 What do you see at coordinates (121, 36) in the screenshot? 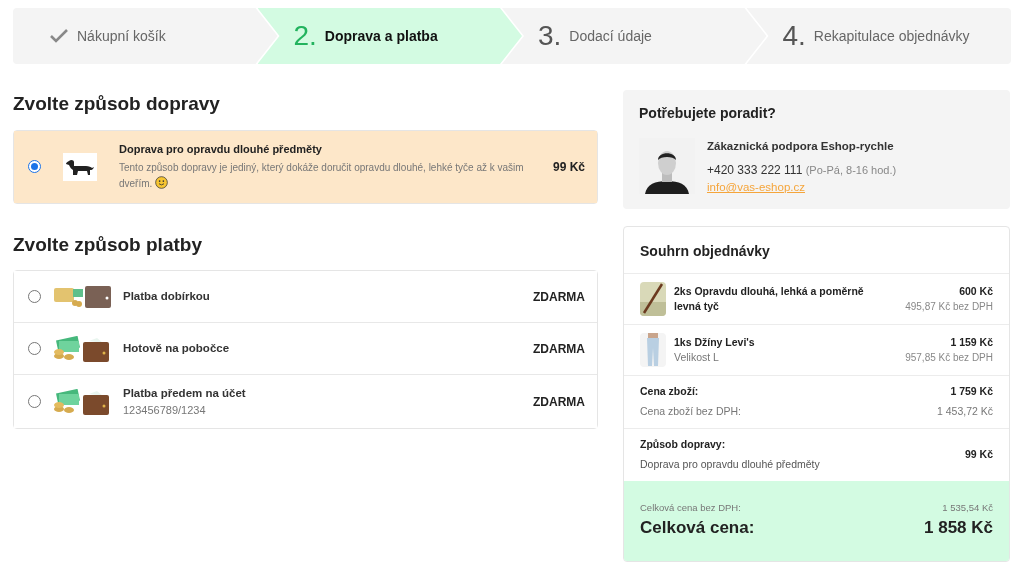
I see `step-label: Nákupní košík` at bounding box center [121, 36].